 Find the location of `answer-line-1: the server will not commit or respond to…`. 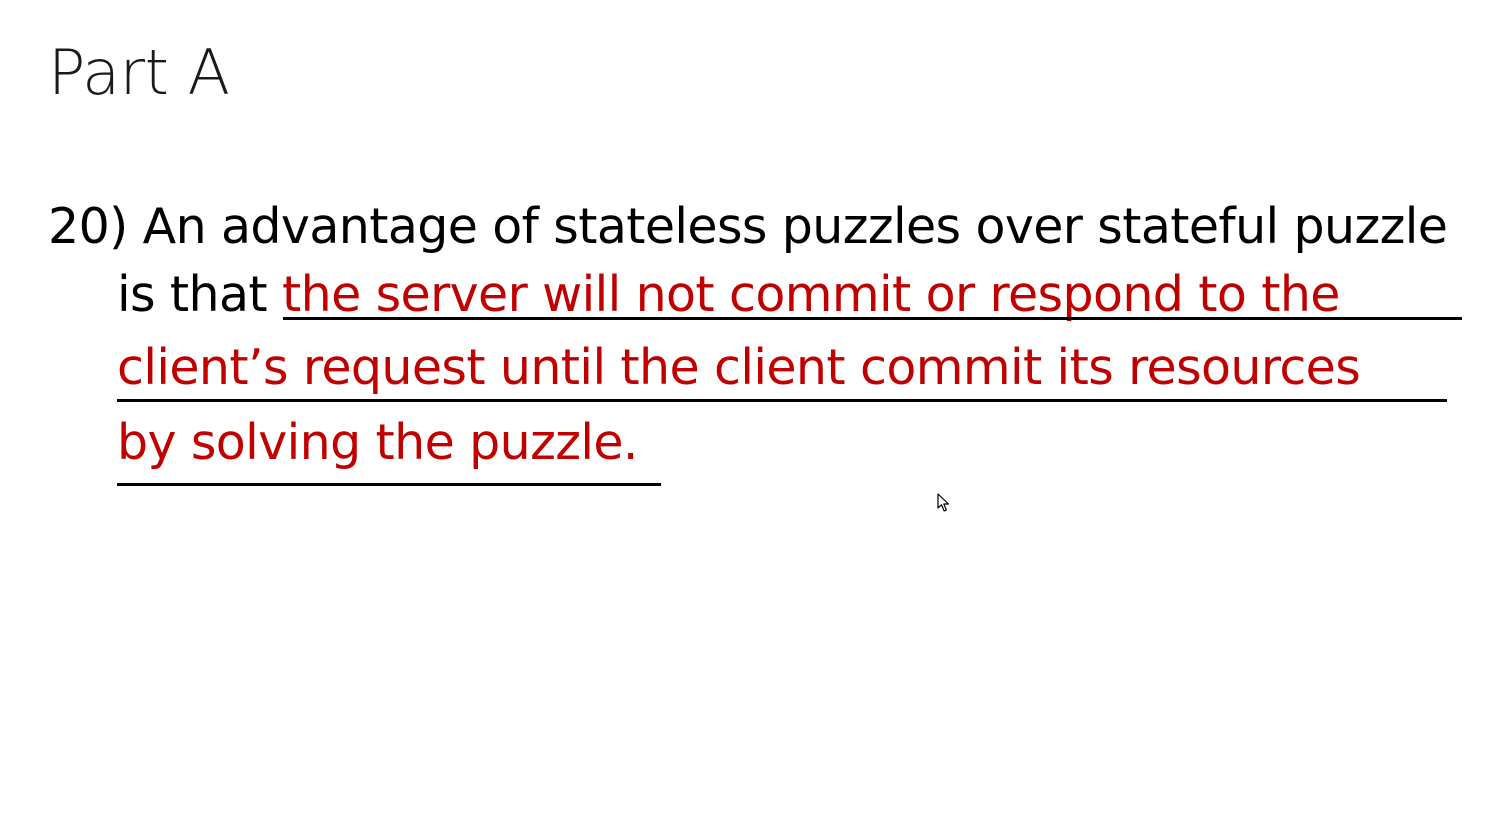

answer-line-1: the server will not commit or respond to… is located at coordinates (811, 294).